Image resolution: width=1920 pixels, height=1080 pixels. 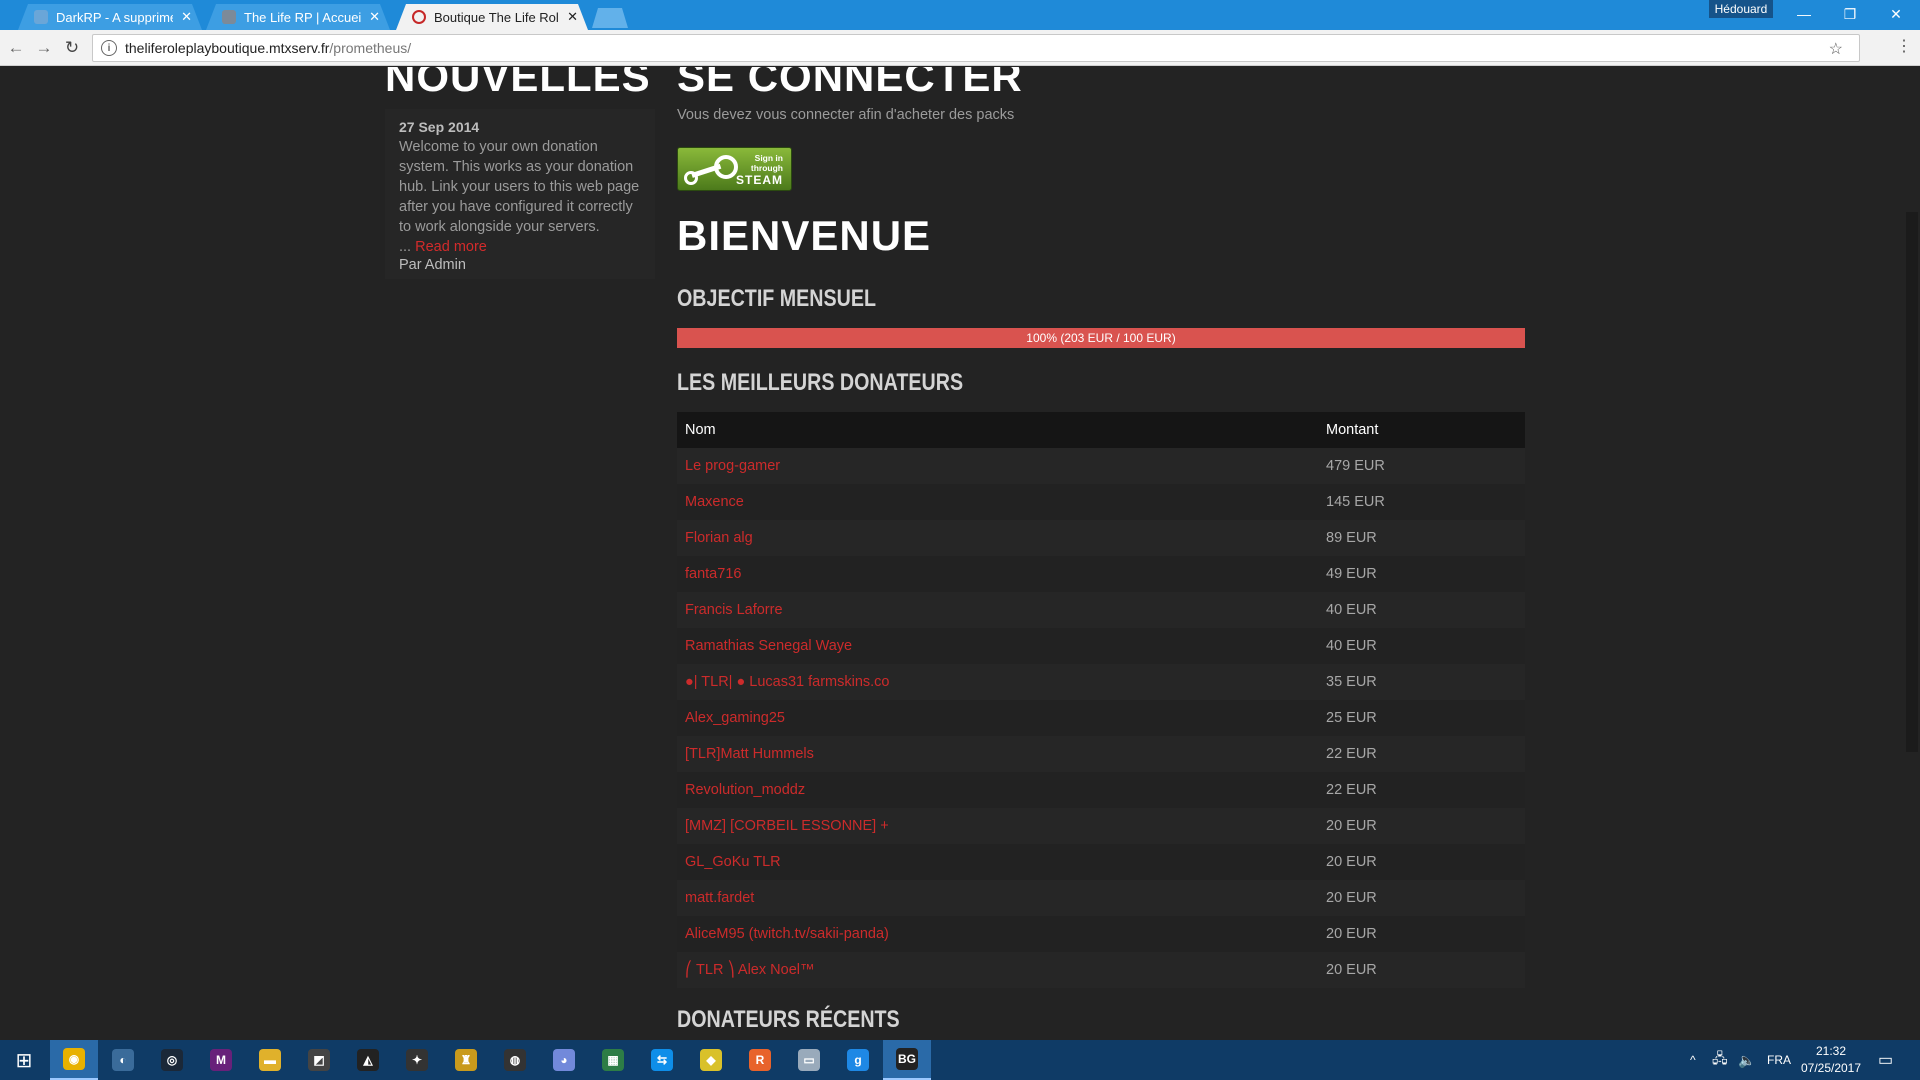 What do you see at coordinates (610, 18) in the screenshot?
I see `new-tab-button` at bounding box center [610, 18].